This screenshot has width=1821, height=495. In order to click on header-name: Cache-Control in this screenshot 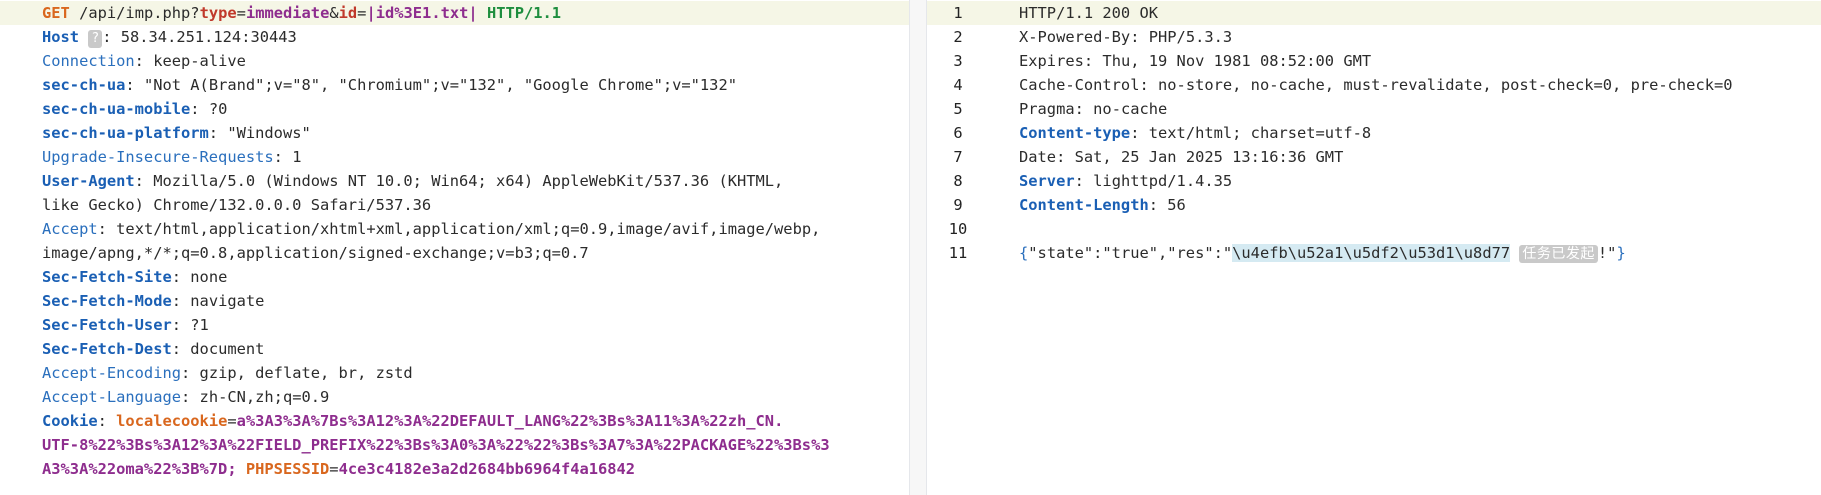, I will do `click(1079, 85)`.